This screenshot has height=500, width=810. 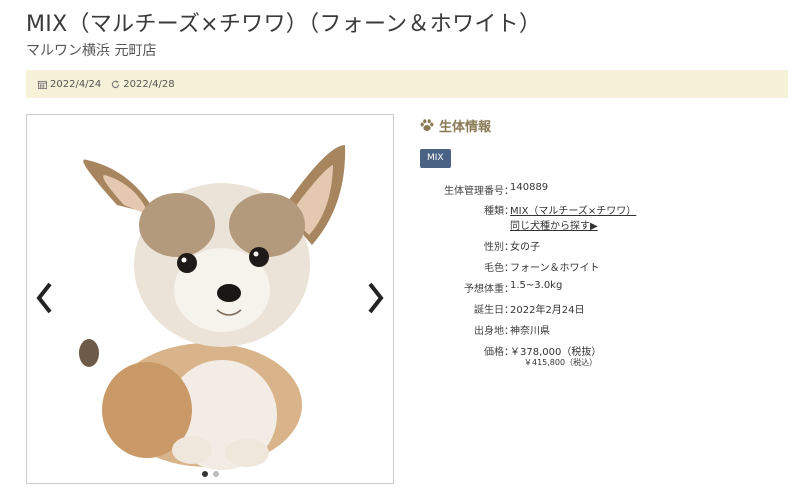 I want to click on price-tax-included: ￥415,800（税込）, so click(x=561, y=362).